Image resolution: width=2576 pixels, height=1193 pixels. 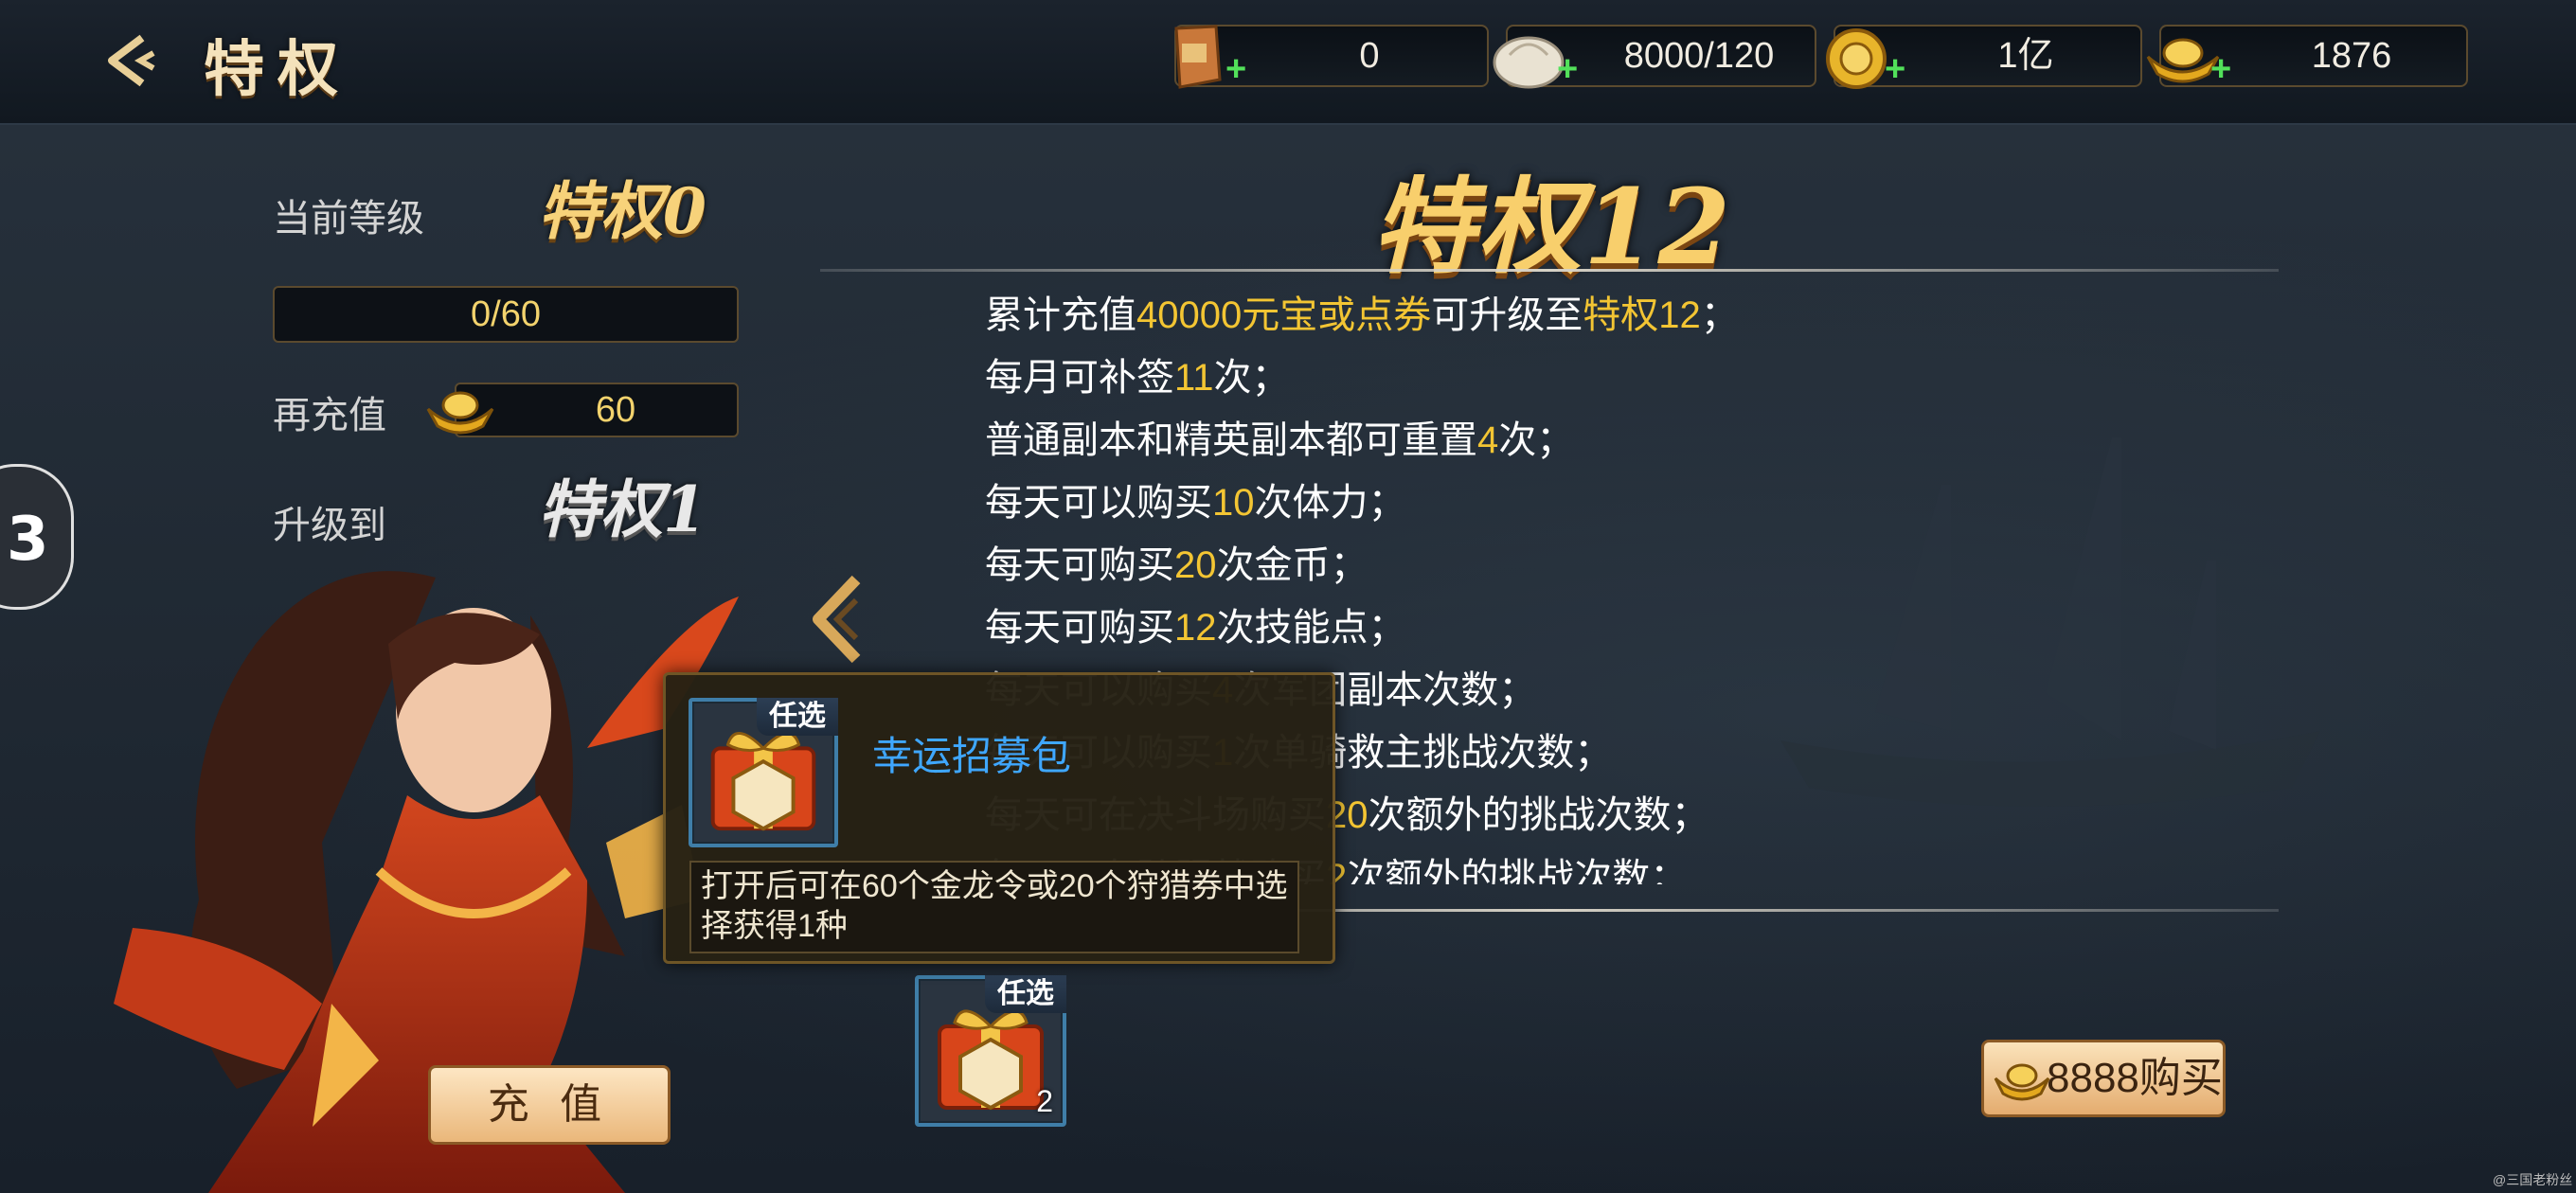 I want to click on benefit-text: 普通副本和精英副本都可重置, so click(x=1231, y=440).